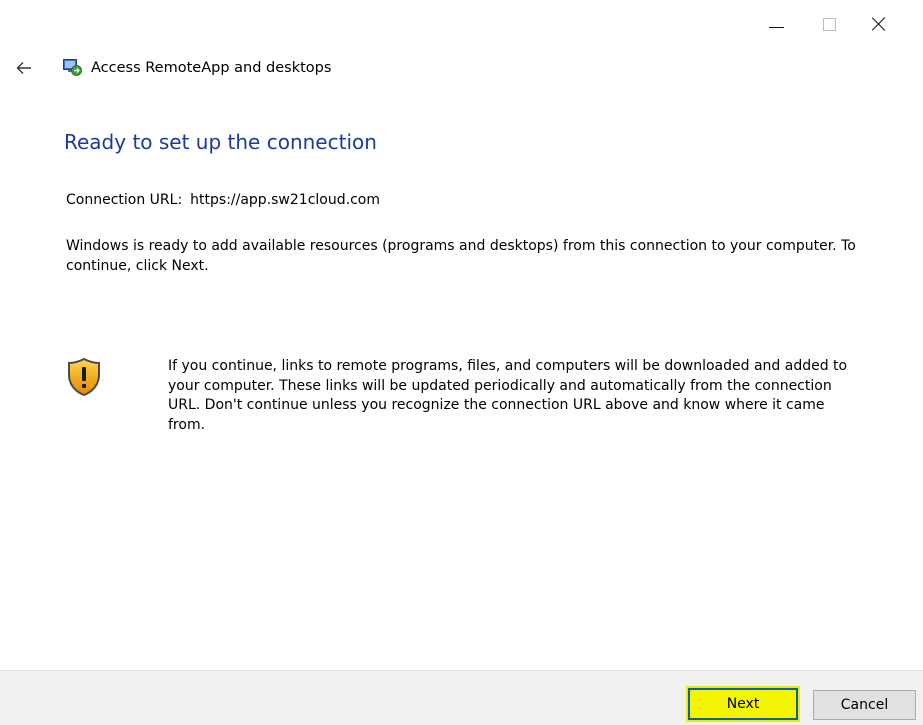  What do you see at coordinates (461, 697) in the screenshot?
I see `dialog-footer: Next Cancel` at bounding box center [461, 697].